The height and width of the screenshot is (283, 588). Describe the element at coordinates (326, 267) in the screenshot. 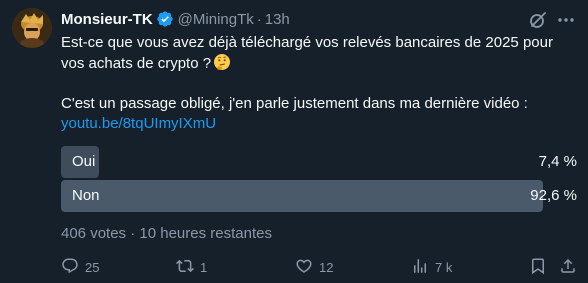

I see `like-count: 12` at that location.